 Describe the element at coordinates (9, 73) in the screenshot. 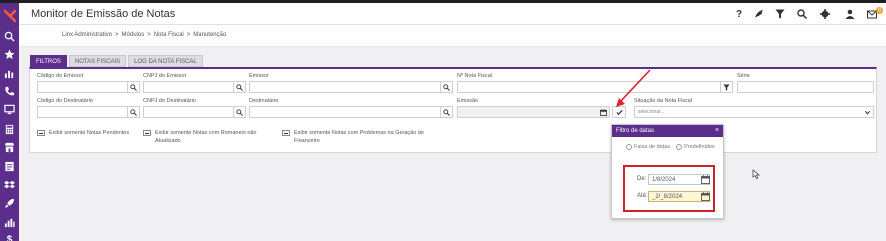

I see `chart-icon` at that location.